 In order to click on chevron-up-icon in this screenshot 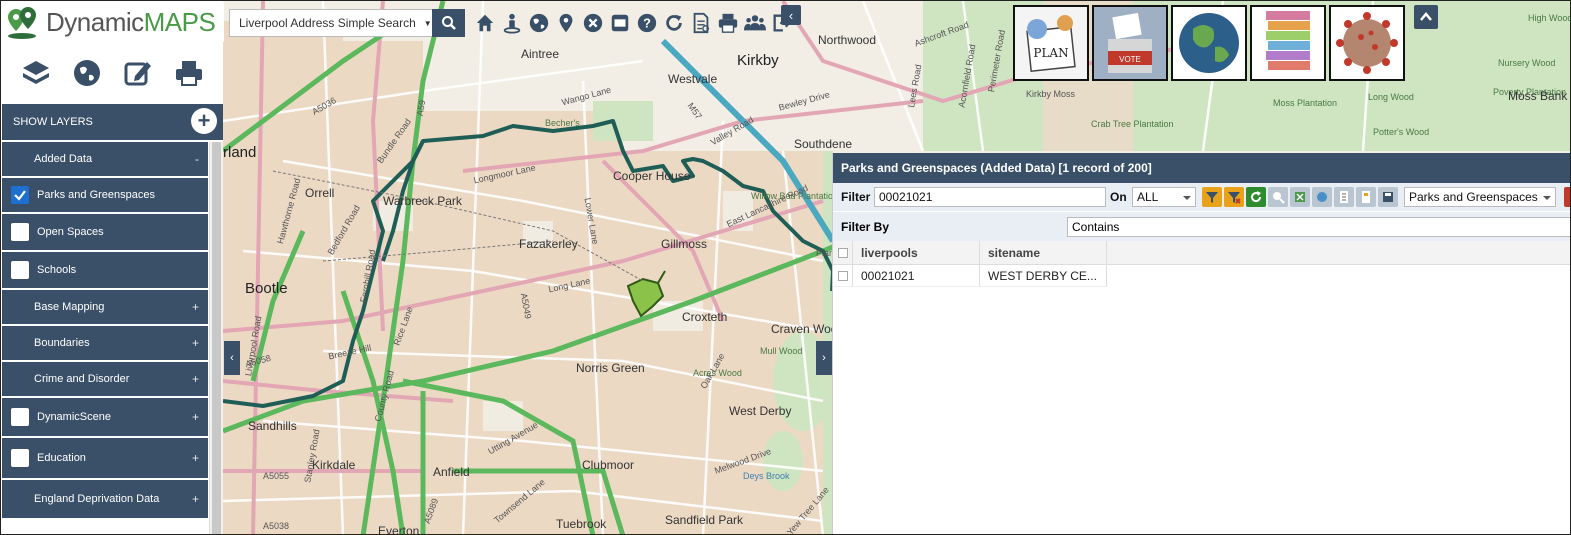, I will do `click(1426, 16)`.